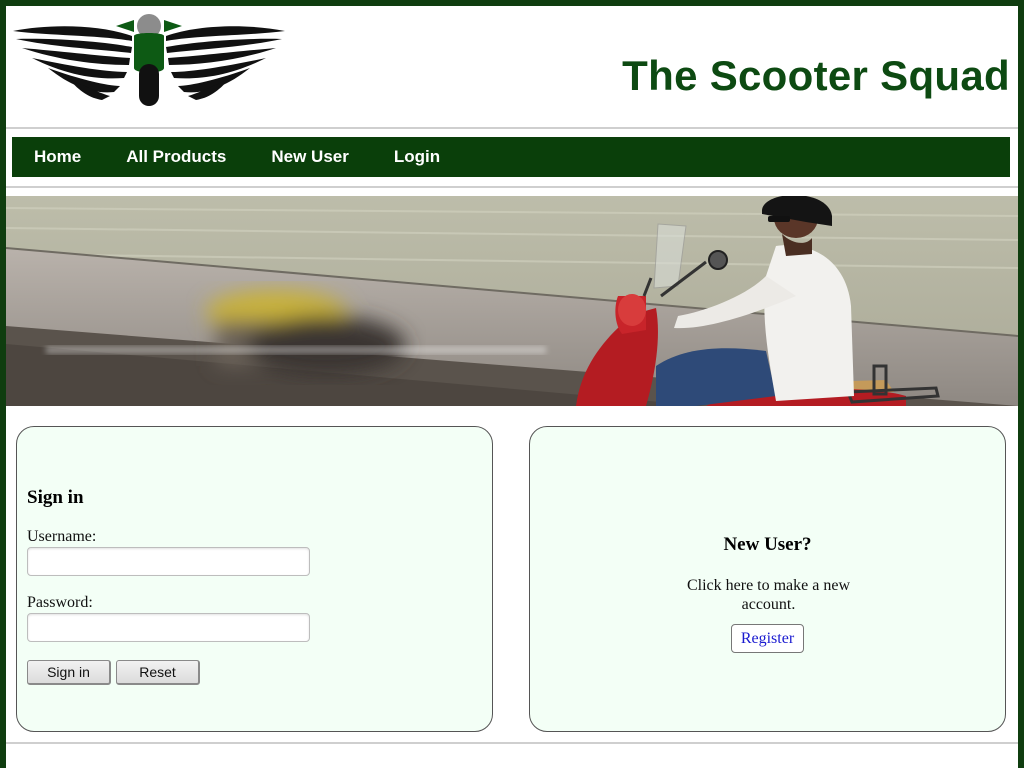 This screenshot has height=768, width=1024. Describe the element at coordinates (417, 157) in the screenshot. I see `nav-login: Login` at that location.